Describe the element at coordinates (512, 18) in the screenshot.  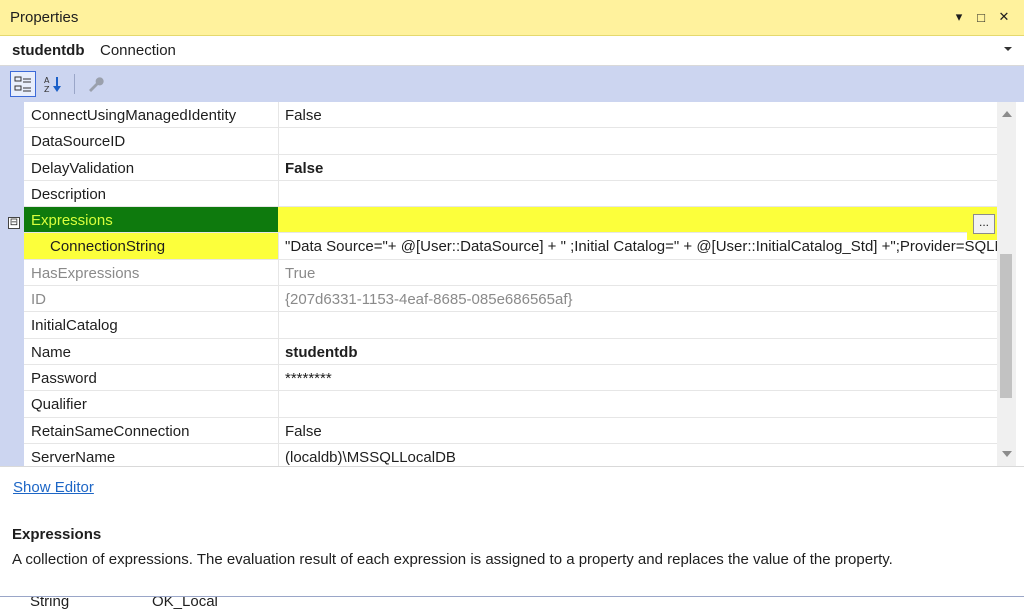
I see `properties-title-bar: Properties ▾ □ ✕` at that location.